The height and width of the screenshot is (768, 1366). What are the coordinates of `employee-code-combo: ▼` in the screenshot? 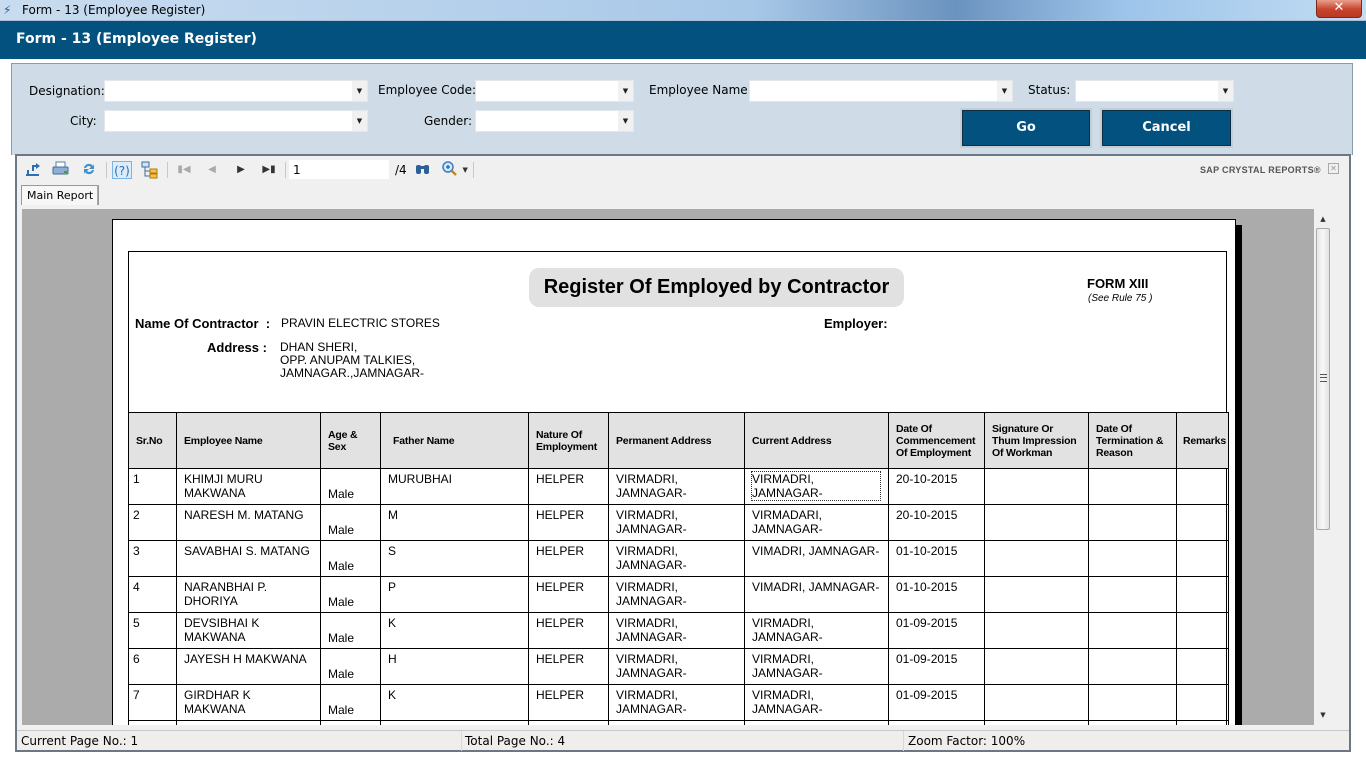 It's located at (554, 91).